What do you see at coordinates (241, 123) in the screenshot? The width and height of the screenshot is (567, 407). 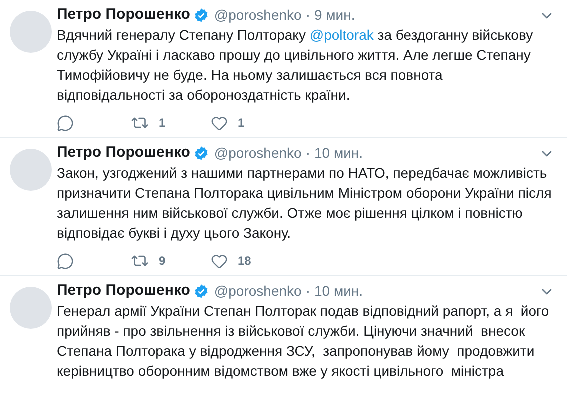 I see `like-count: 1` at bounding box center [241, 123].